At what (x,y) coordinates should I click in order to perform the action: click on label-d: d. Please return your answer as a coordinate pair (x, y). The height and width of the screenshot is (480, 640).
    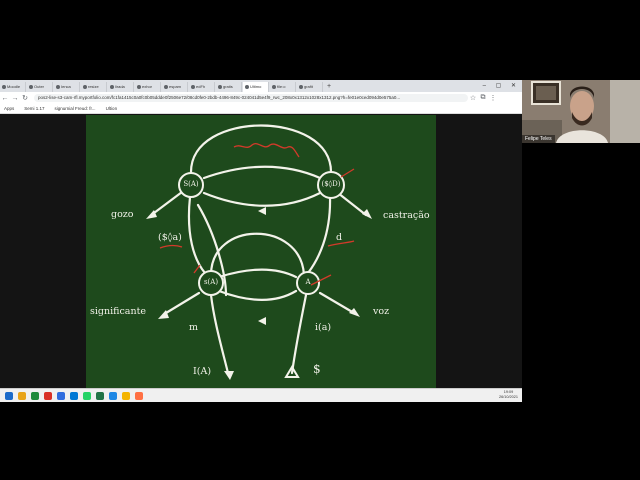
    Looking at the image, I should click on (339, 237).